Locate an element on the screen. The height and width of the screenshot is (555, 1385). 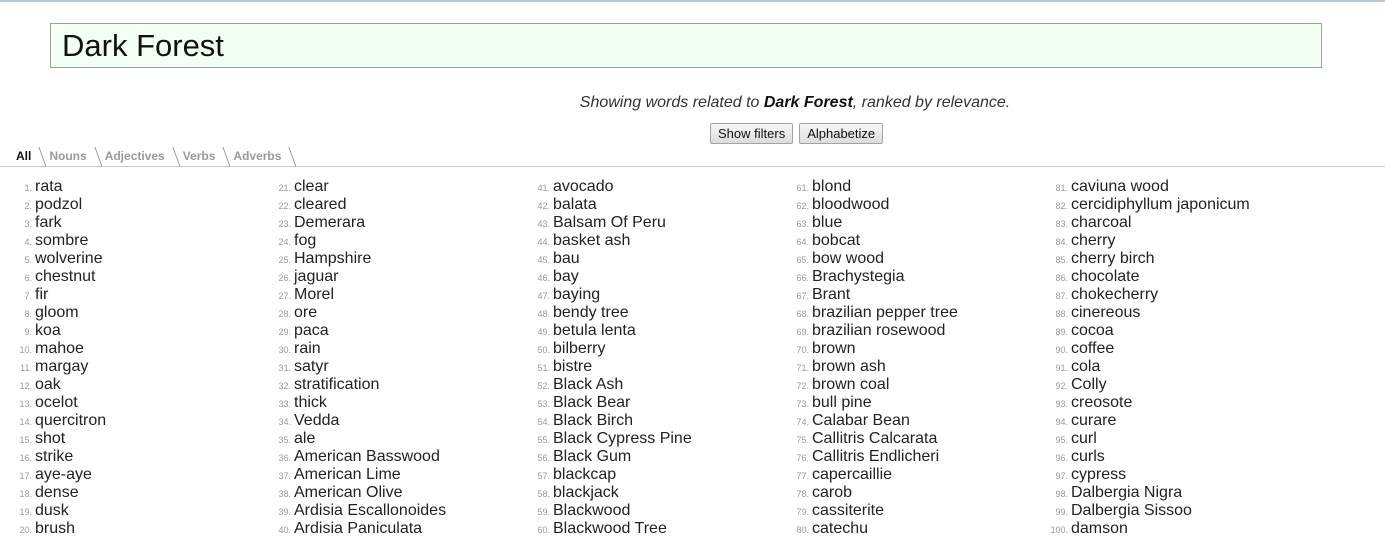
related-word-link: blue is located at coordinates (827, 222).